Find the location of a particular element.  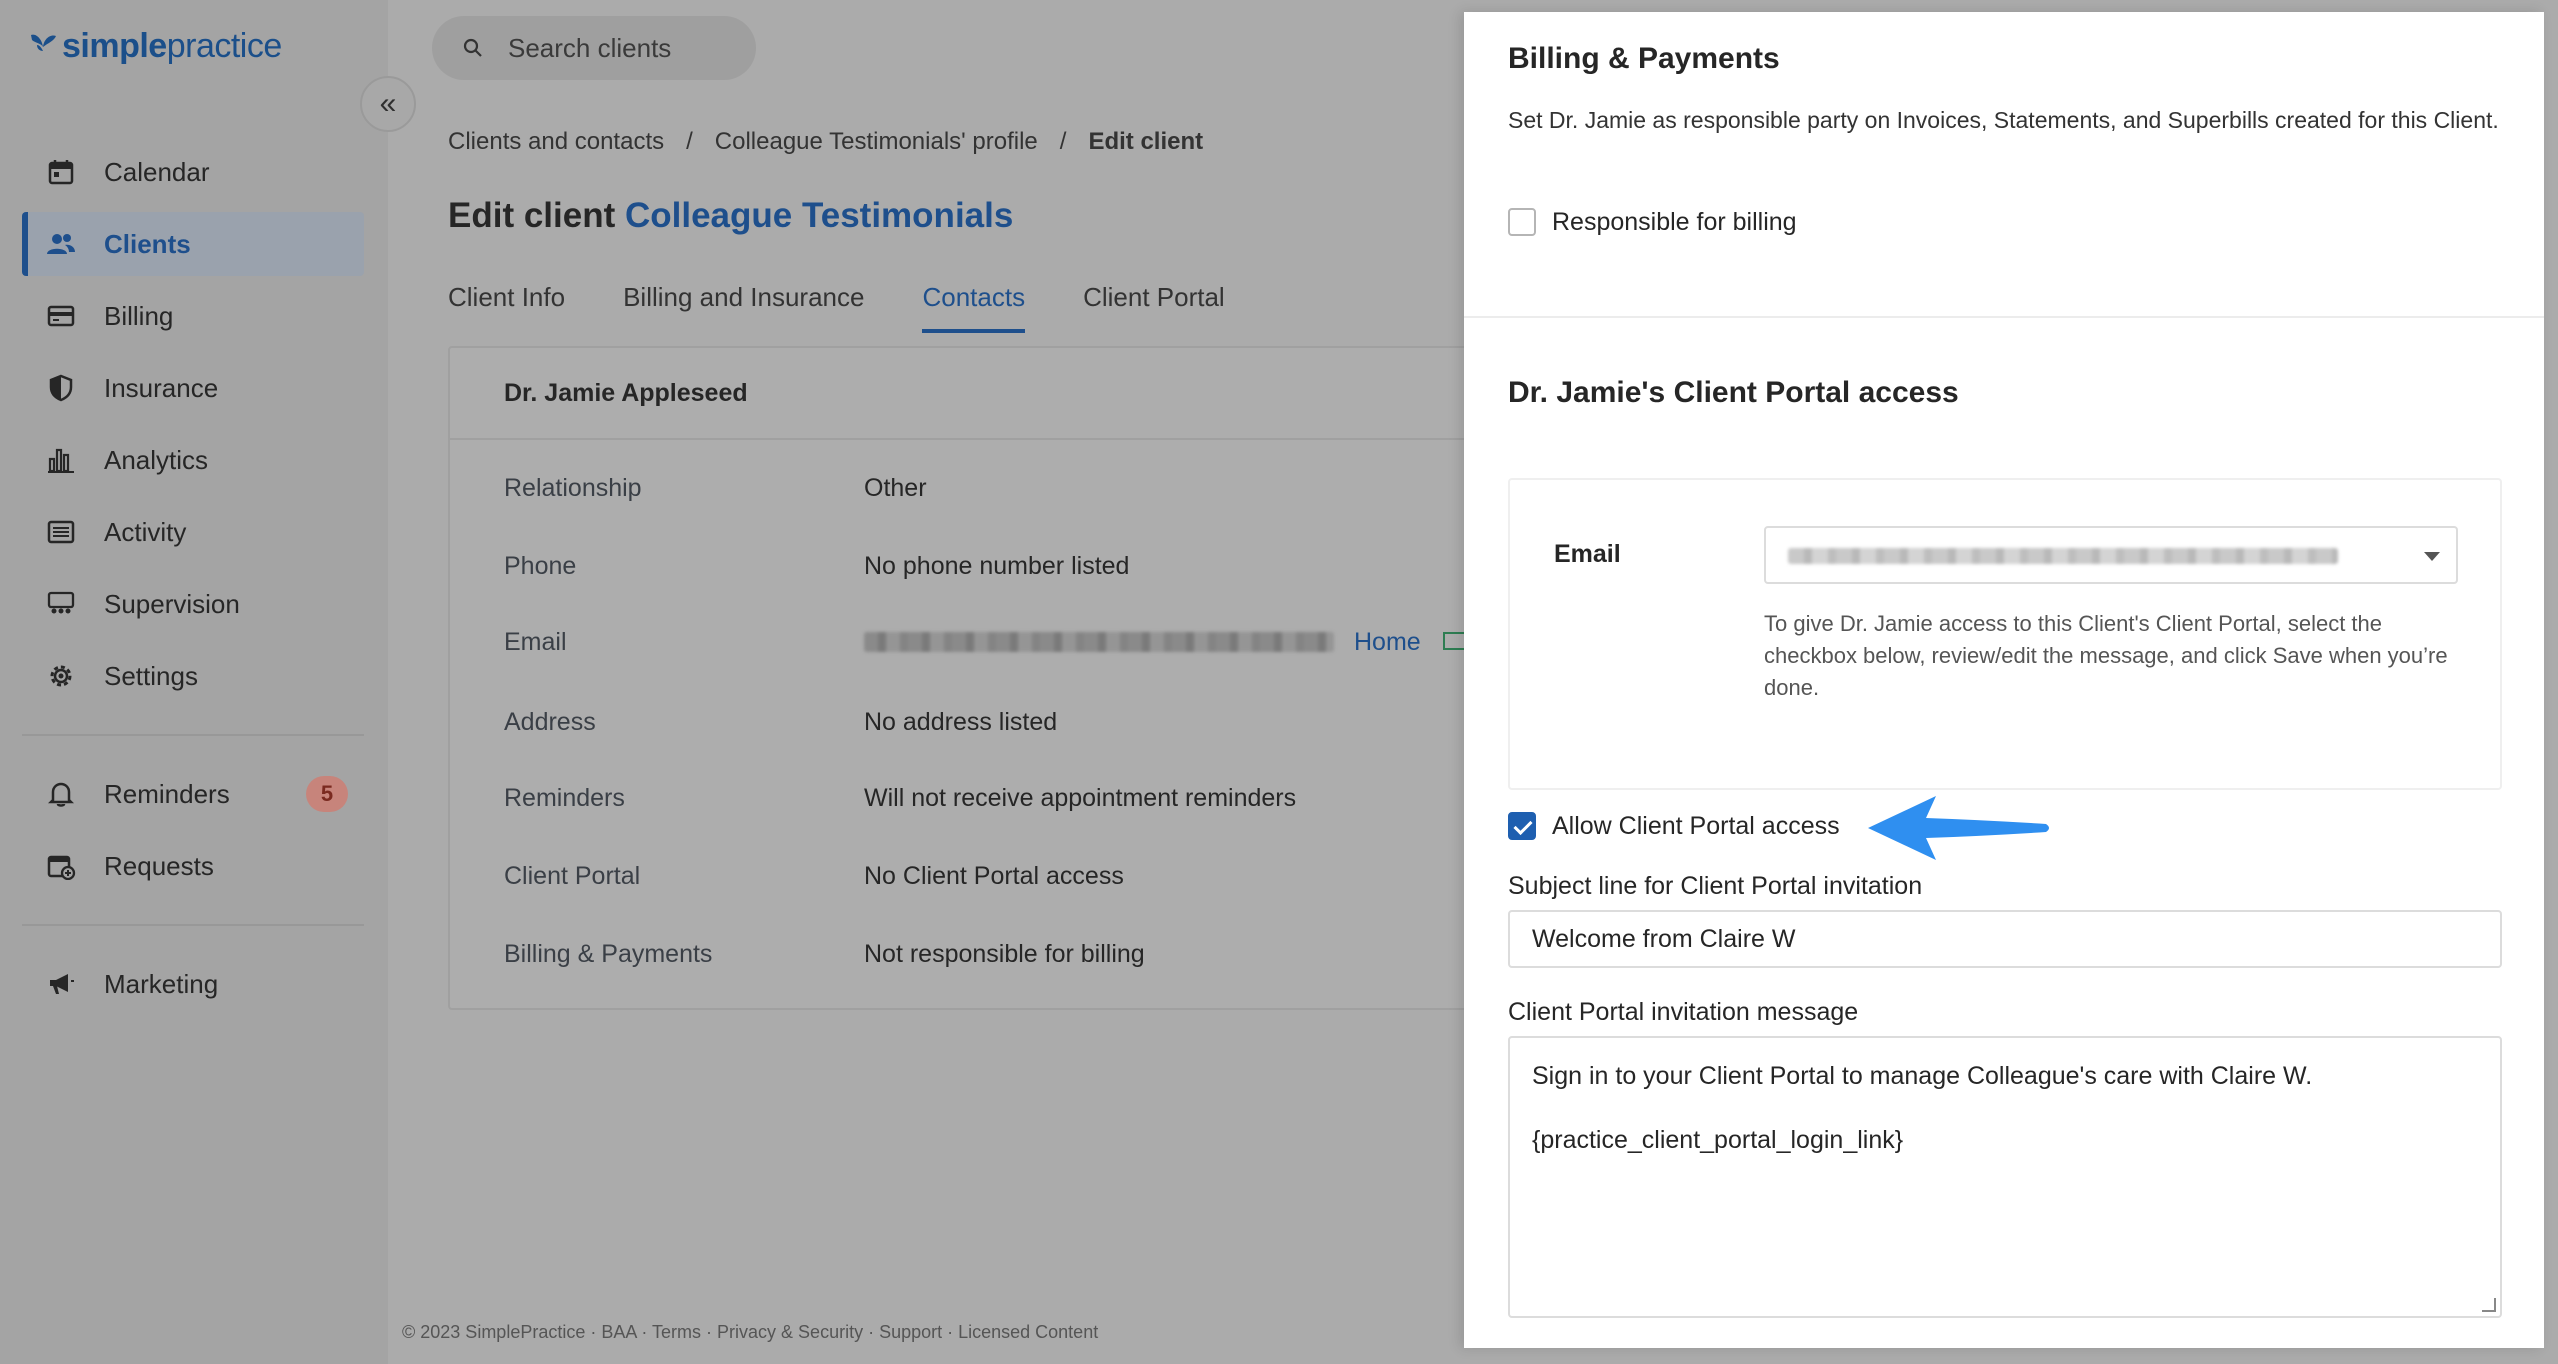

search-input: Search clients is located at coordinates (594, 48).